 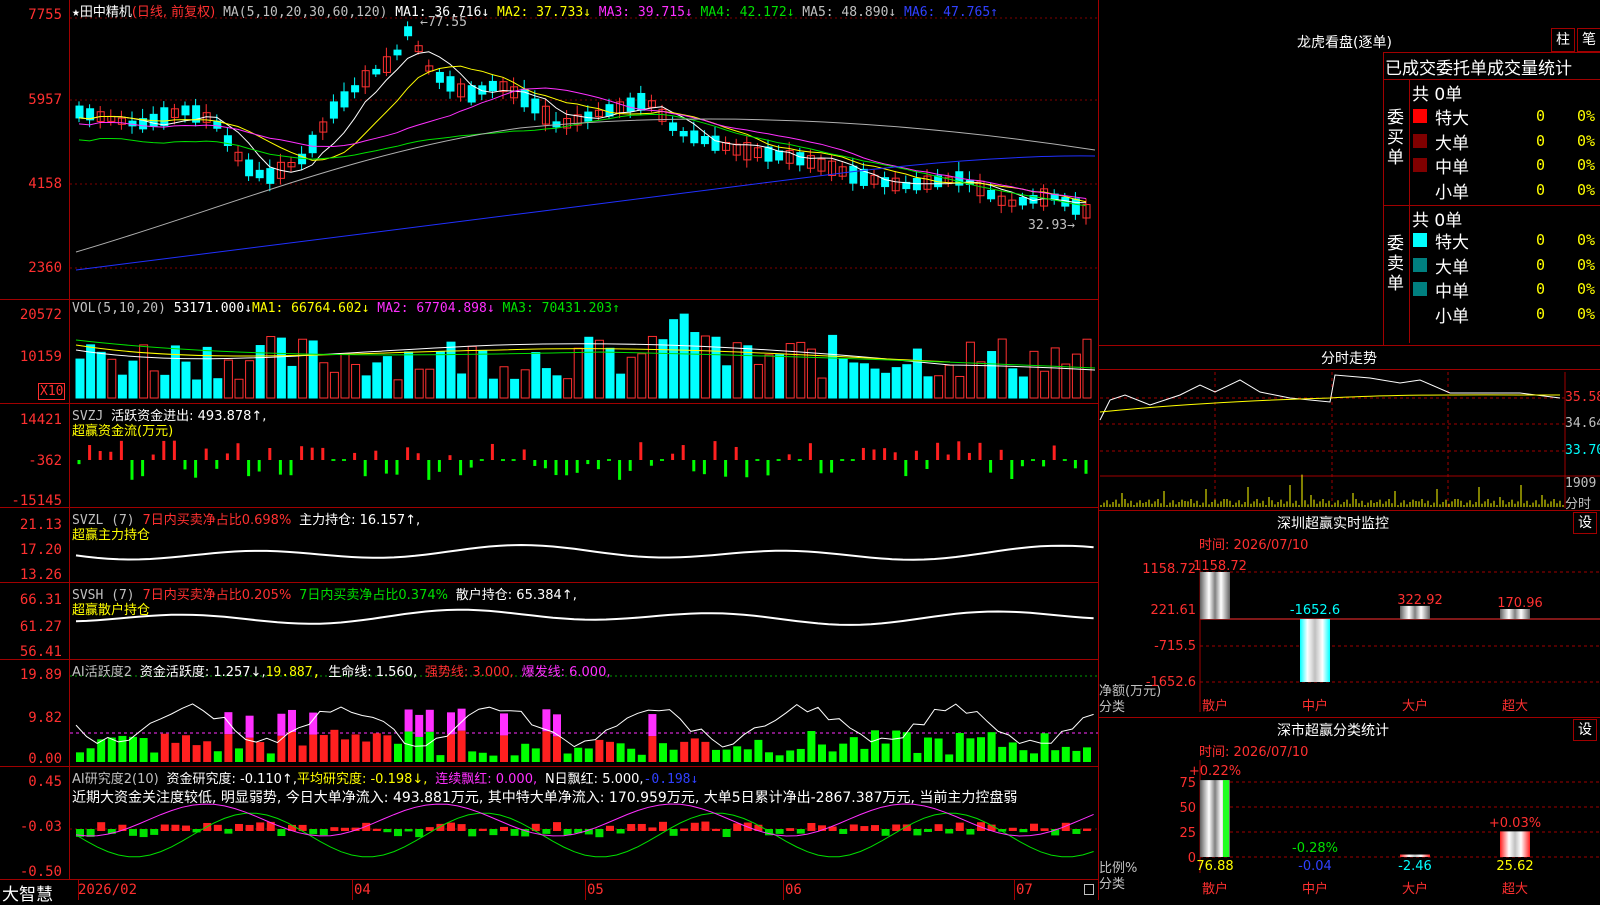 What do you see at coordinates (1452, 192) in the screenshot?
I see `buy-row-name: 小单` at bounding box center [1452, 192].